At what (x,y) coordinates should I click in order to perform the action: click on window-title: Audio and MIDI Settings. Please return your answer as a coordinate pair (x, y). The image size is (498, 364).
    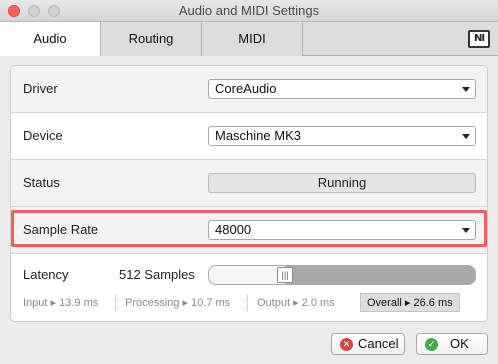
    Looking at the image, I should click on (249, 10).